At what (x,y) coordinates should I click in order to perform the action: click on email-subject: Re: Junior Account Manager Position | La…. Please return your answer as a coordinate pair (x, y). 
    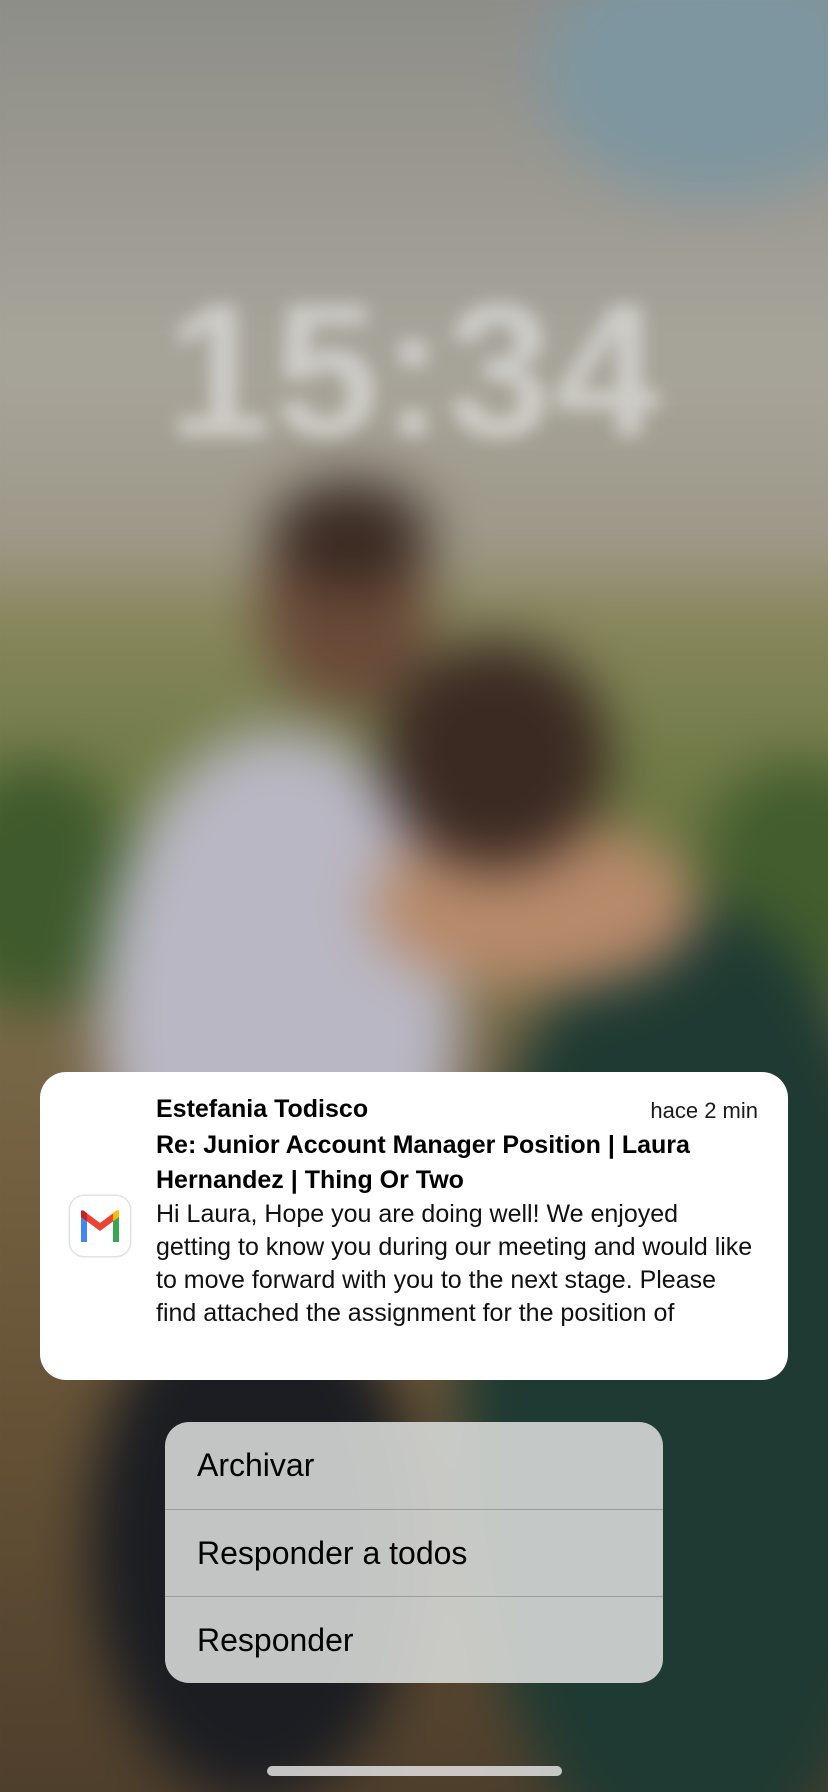
    Looking at the image, I should click on (423, 1162).